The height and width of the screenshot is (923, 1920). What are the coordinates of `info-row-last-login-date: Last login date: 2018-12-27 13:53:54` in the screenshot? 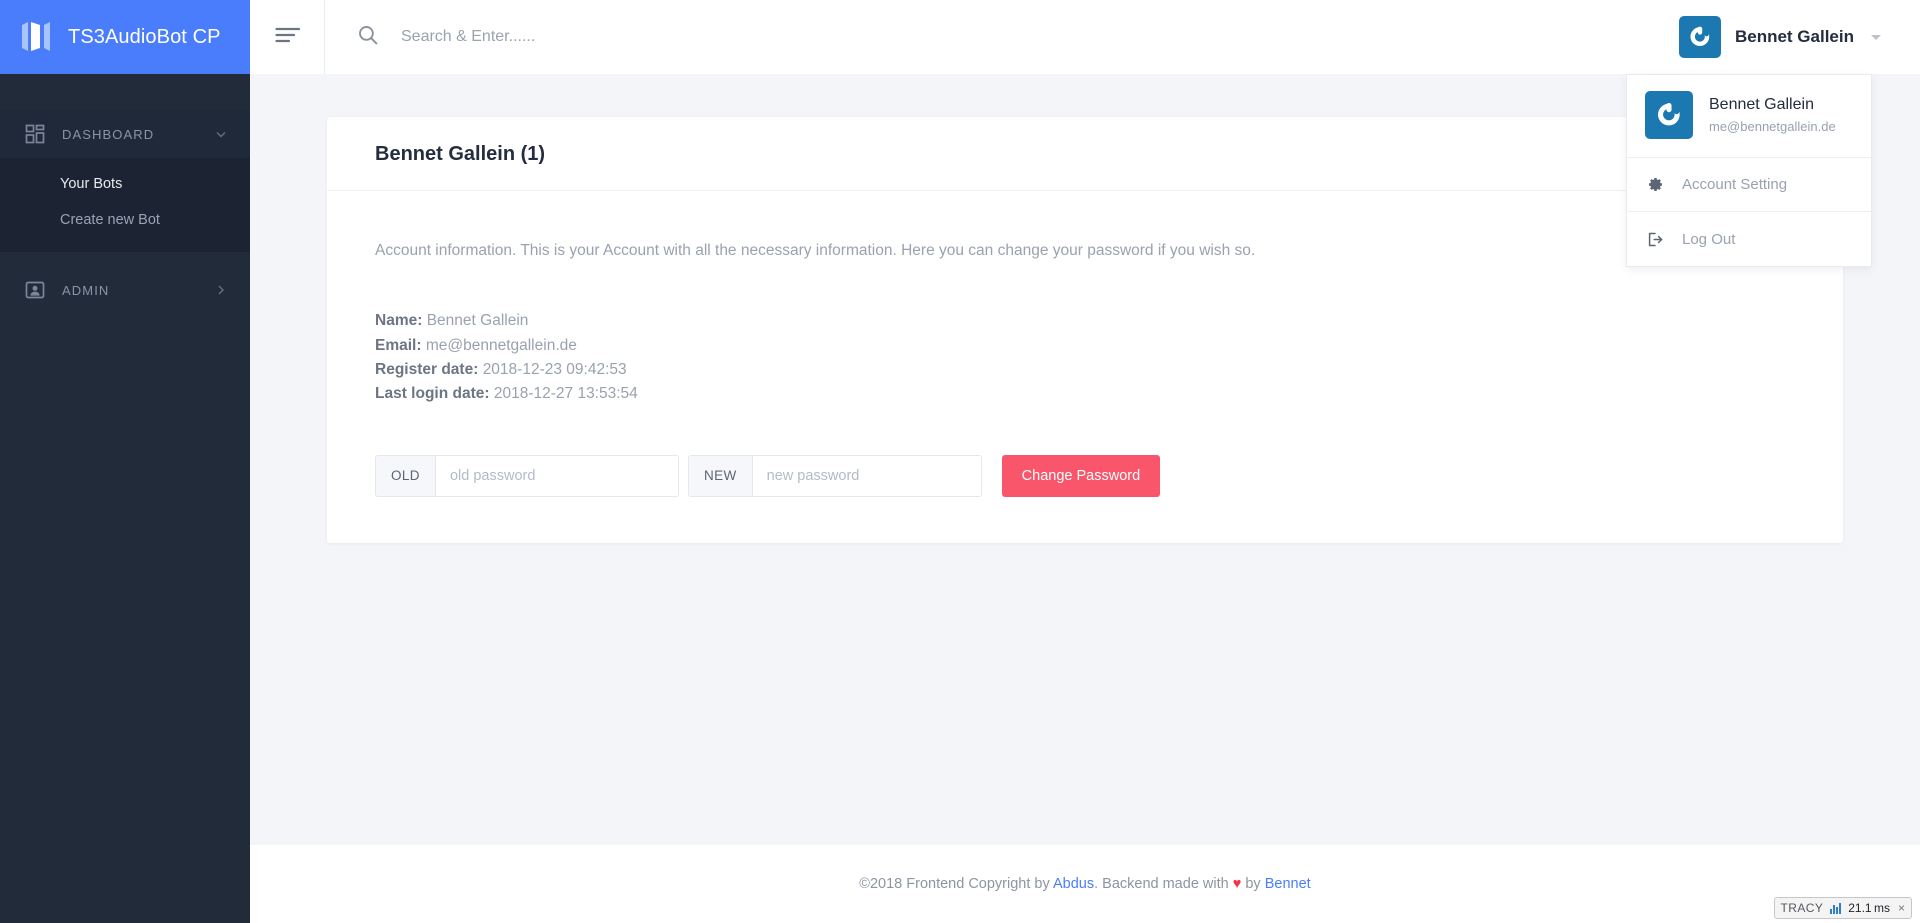 It's located at (1085, 394).